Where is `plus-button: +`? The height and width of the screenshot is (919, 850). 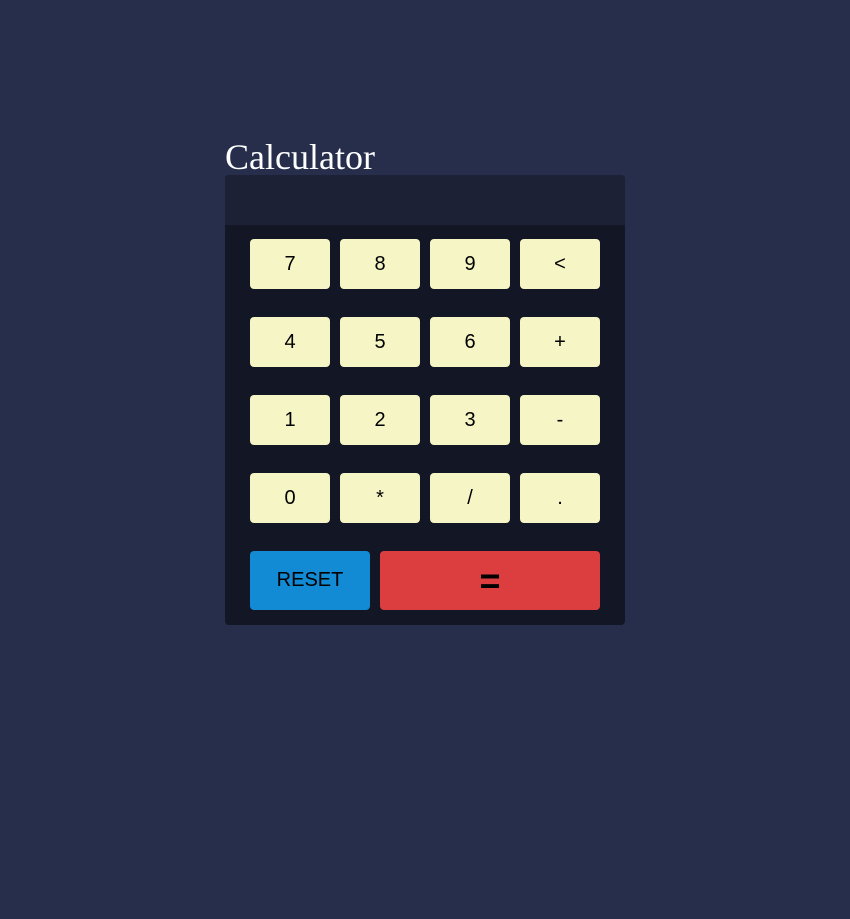
plus-button: + is located at coordinates (560, 342).